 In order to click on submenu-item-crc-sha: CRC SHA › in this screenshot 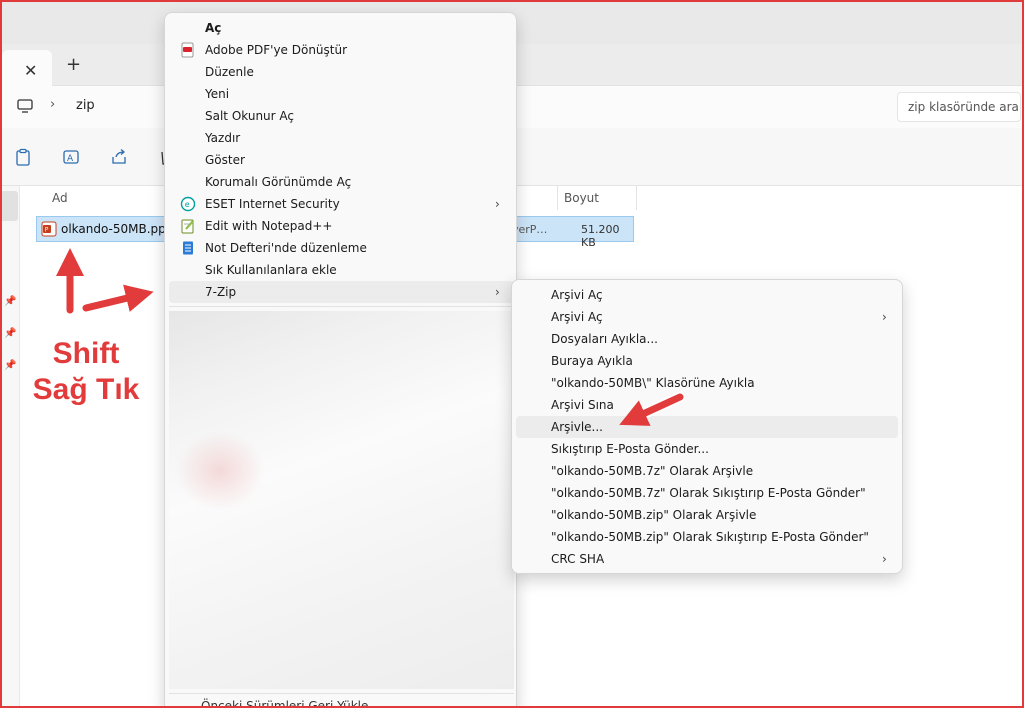, I will do `click(707, 559)`.